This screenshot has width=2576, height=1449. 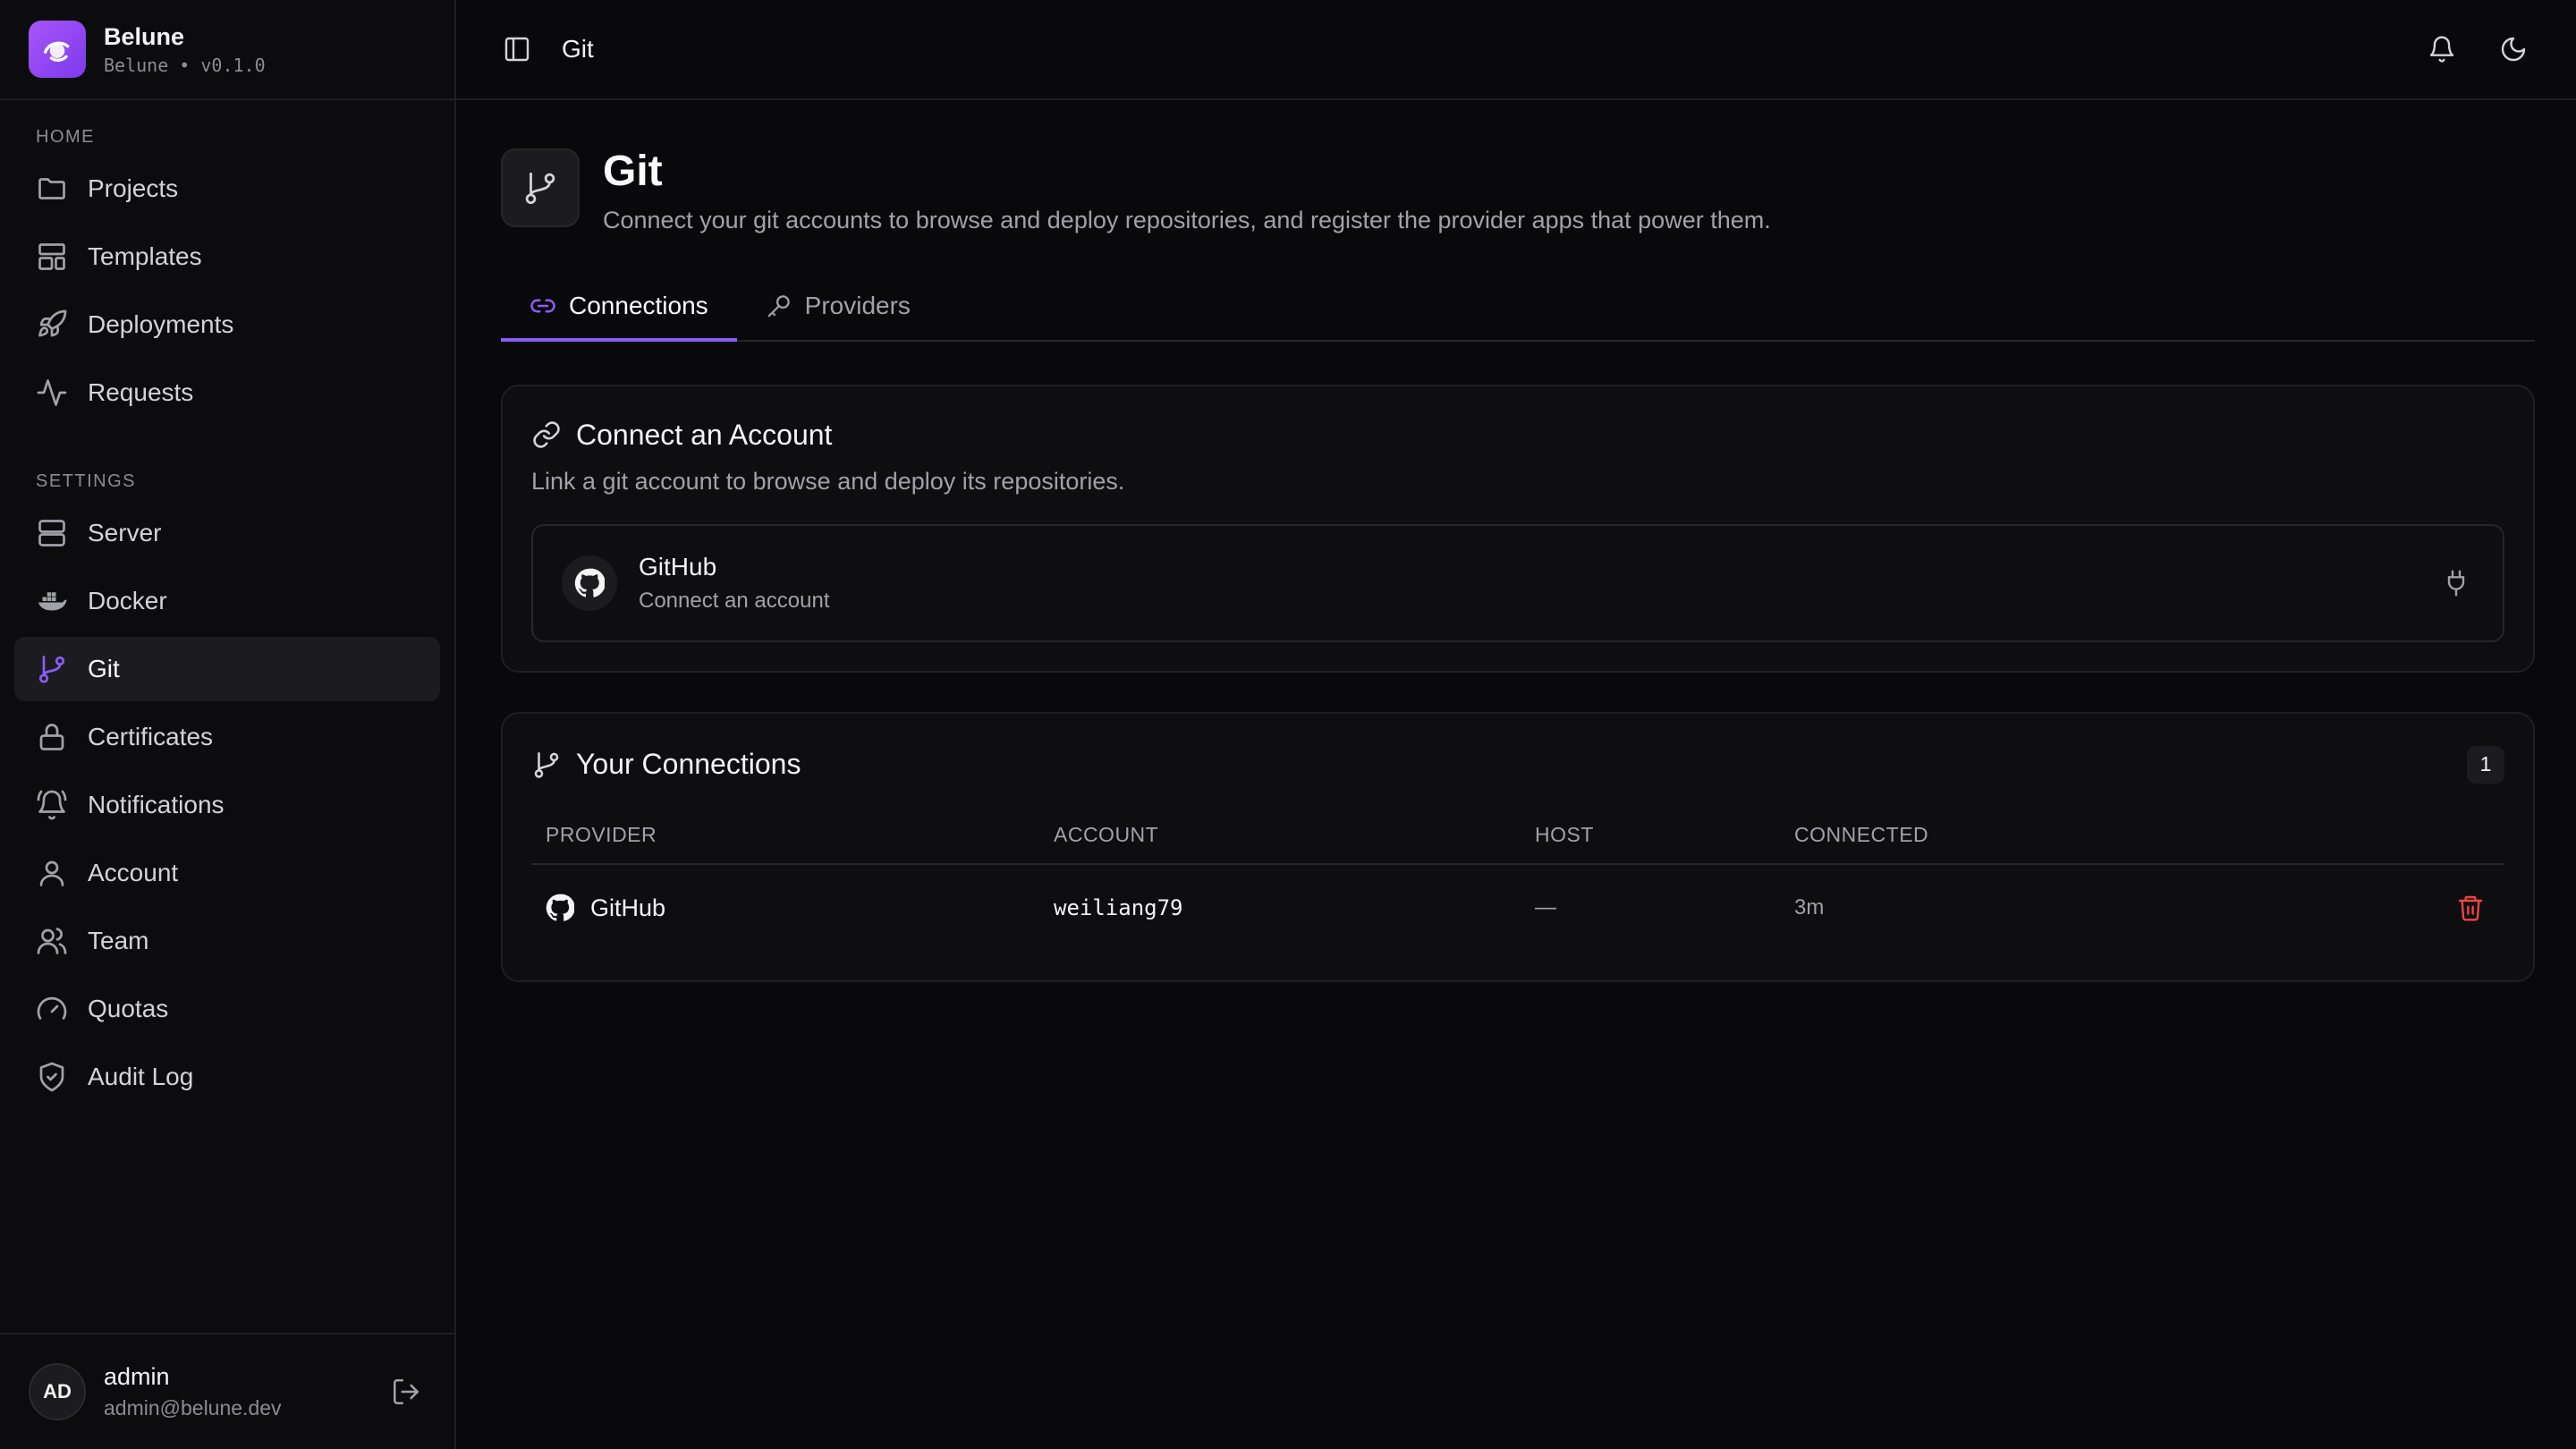 I want to click on sidebar-item-label: Deployments, so click(x=161, y=324).